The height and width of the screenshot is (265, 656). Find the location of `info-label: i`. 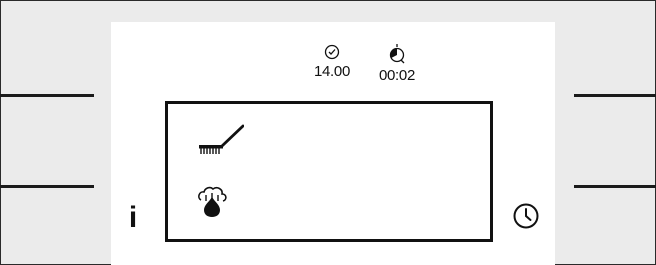

info-label: i is located at coordinates (133, 217).